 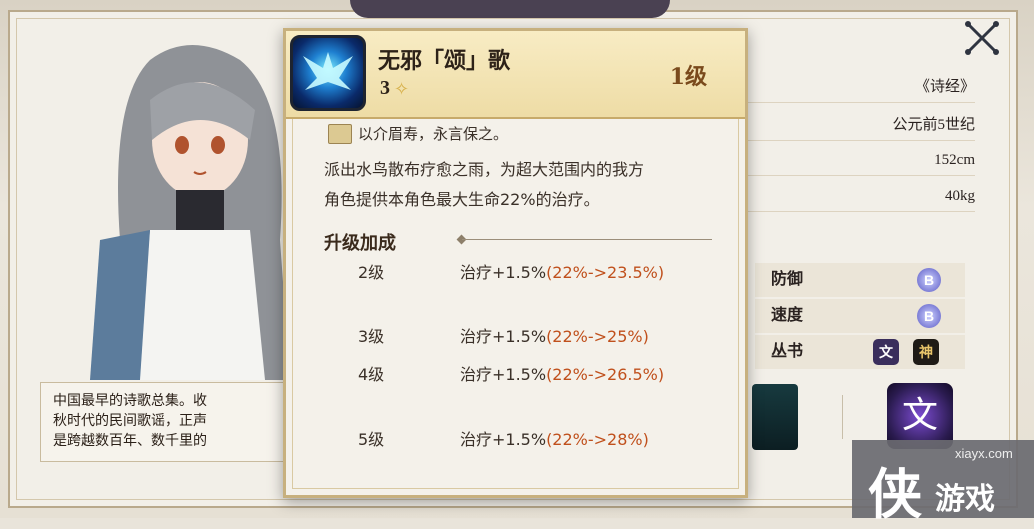 What do you see at coordinates (860, 352) in the screenshot?
I see `stat-row-series: 丛书 文 神` at bounding box center [860, 352].